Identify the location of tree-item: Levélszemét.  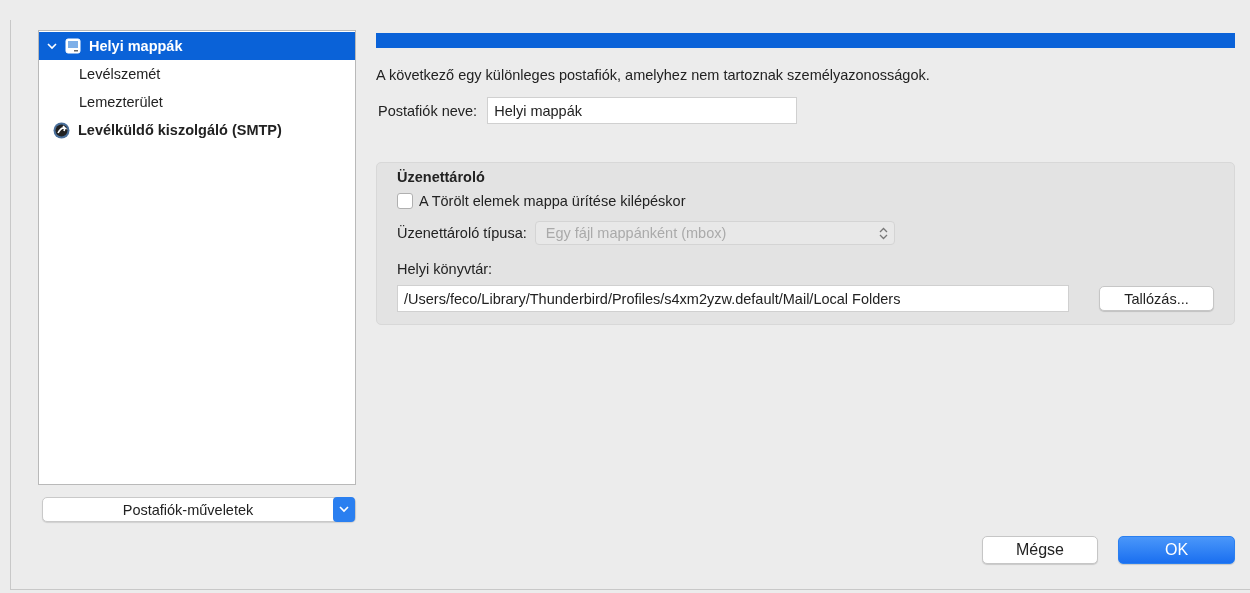
(197, 74).